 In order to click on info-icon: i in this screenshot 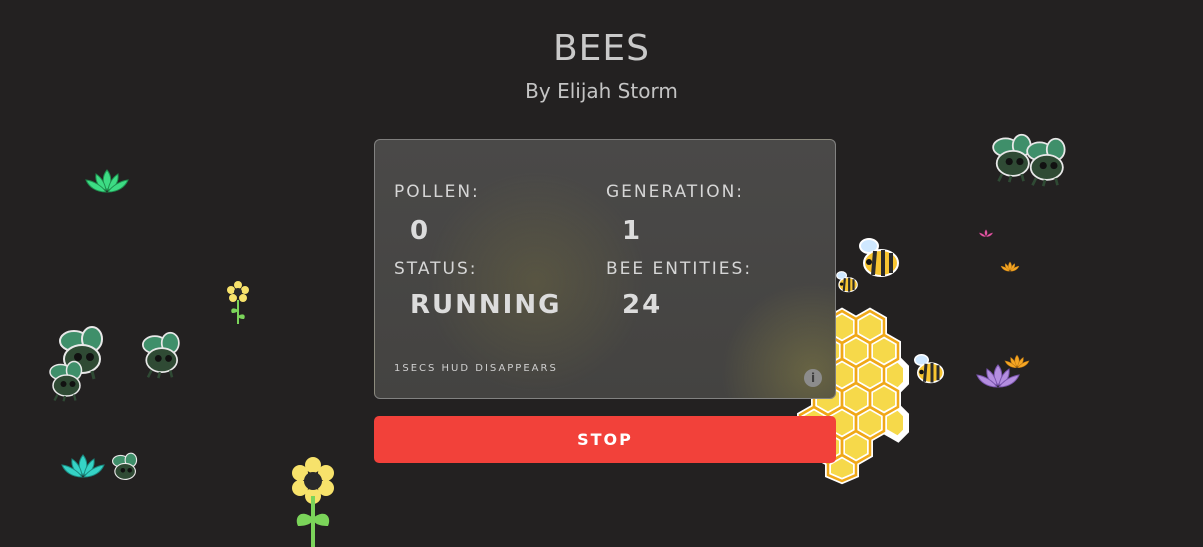, I will do `click(813, 378)`.